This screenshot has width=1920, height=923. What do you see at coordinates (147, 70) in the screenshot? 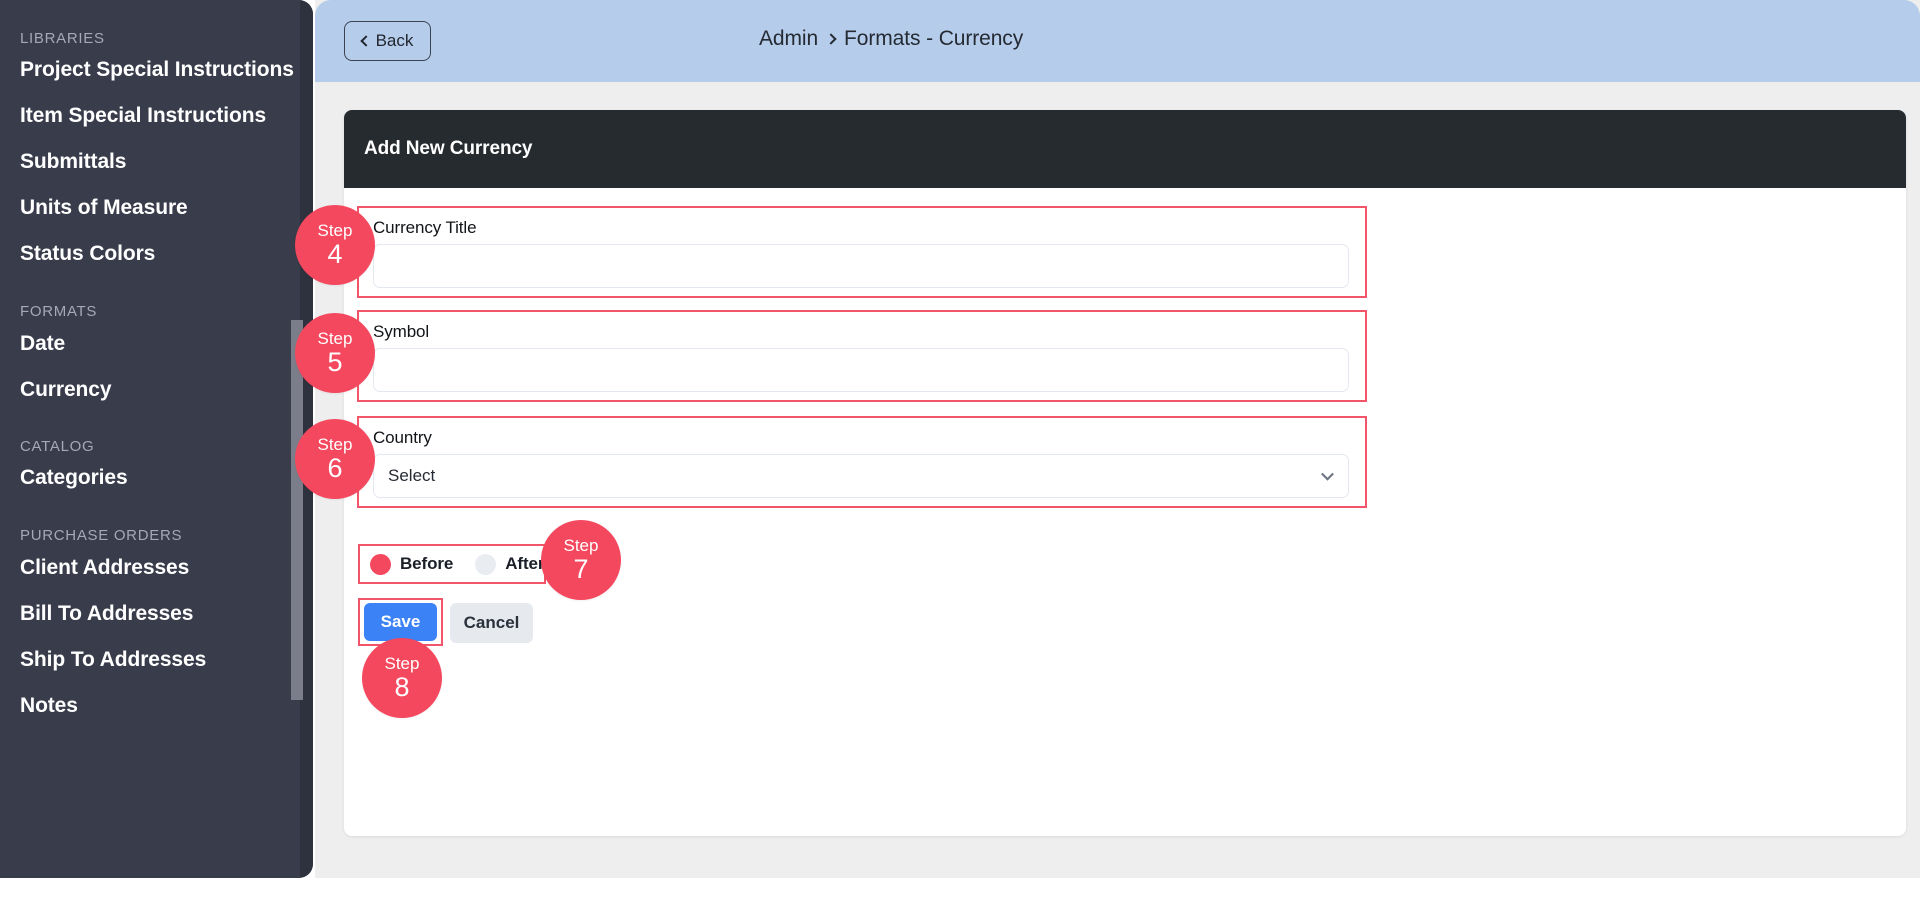
I see `sidebar-item-project-special-instructions: Project Special Instructions` at bounding box center [147, 70].